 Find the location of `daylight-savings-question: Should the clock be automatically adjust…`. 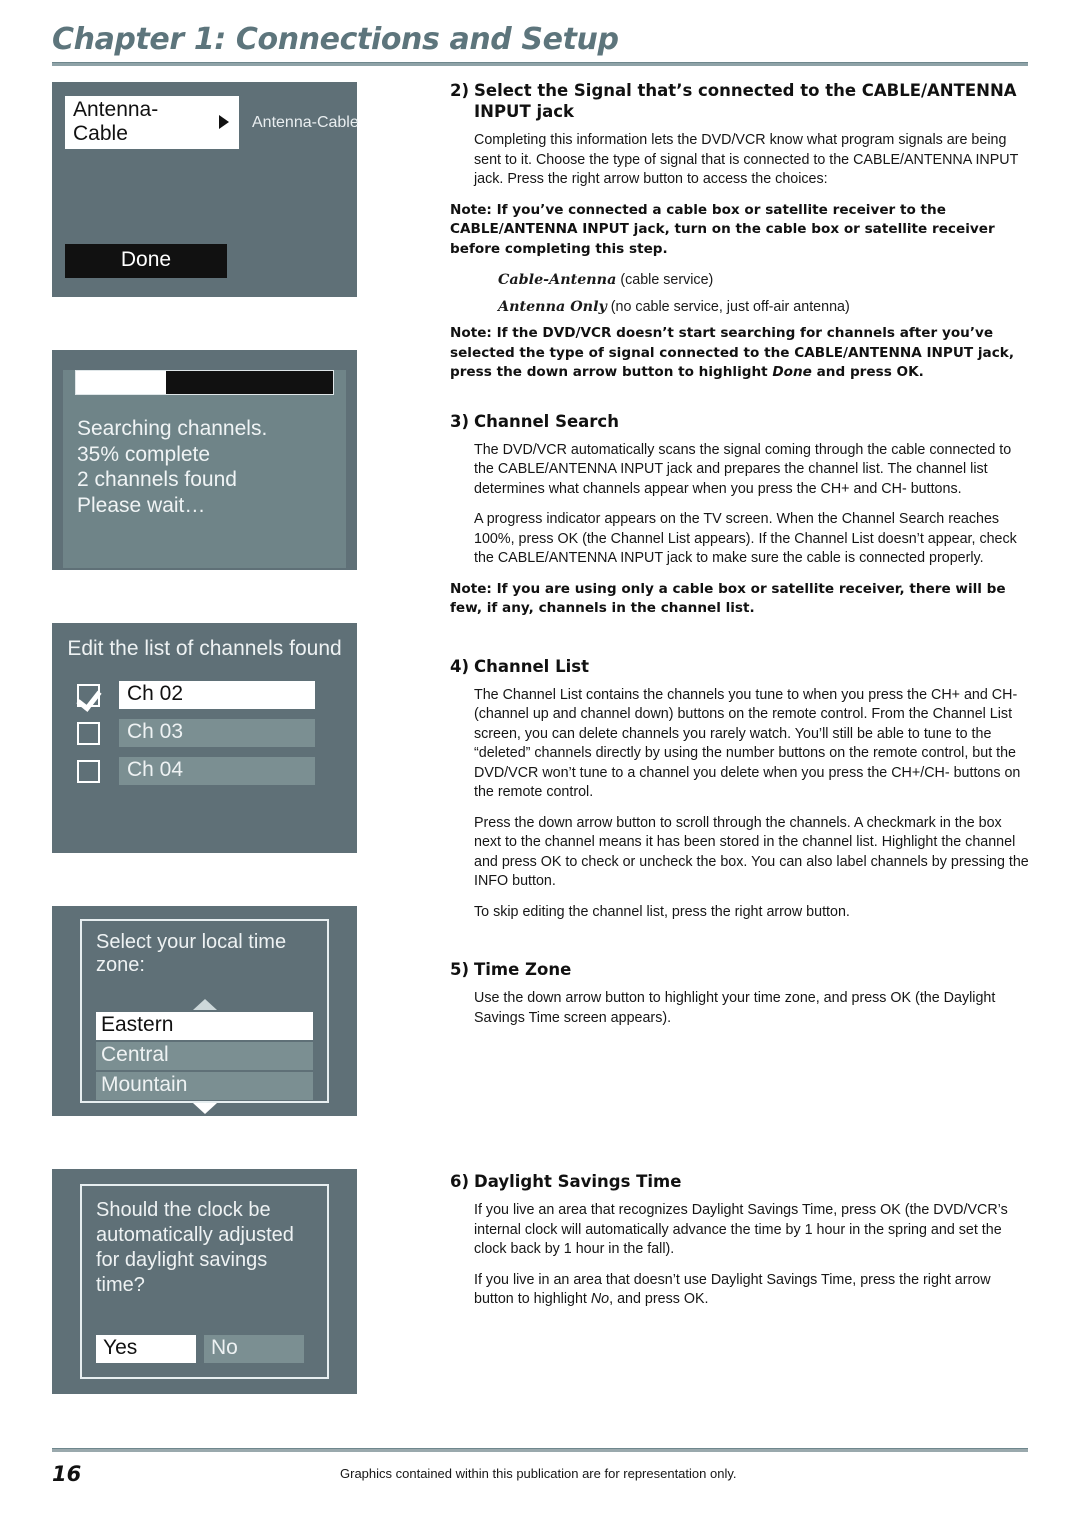

daylight-savings-question: Should the clock be automatically adjust… is located at coordinates (195, 1247).